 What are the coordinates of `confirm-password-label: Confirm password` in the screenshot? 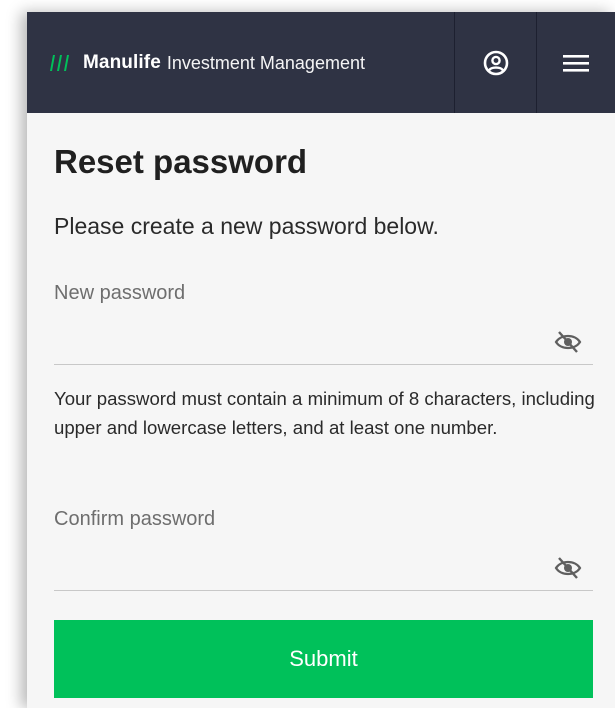 It's located at (135, 519).